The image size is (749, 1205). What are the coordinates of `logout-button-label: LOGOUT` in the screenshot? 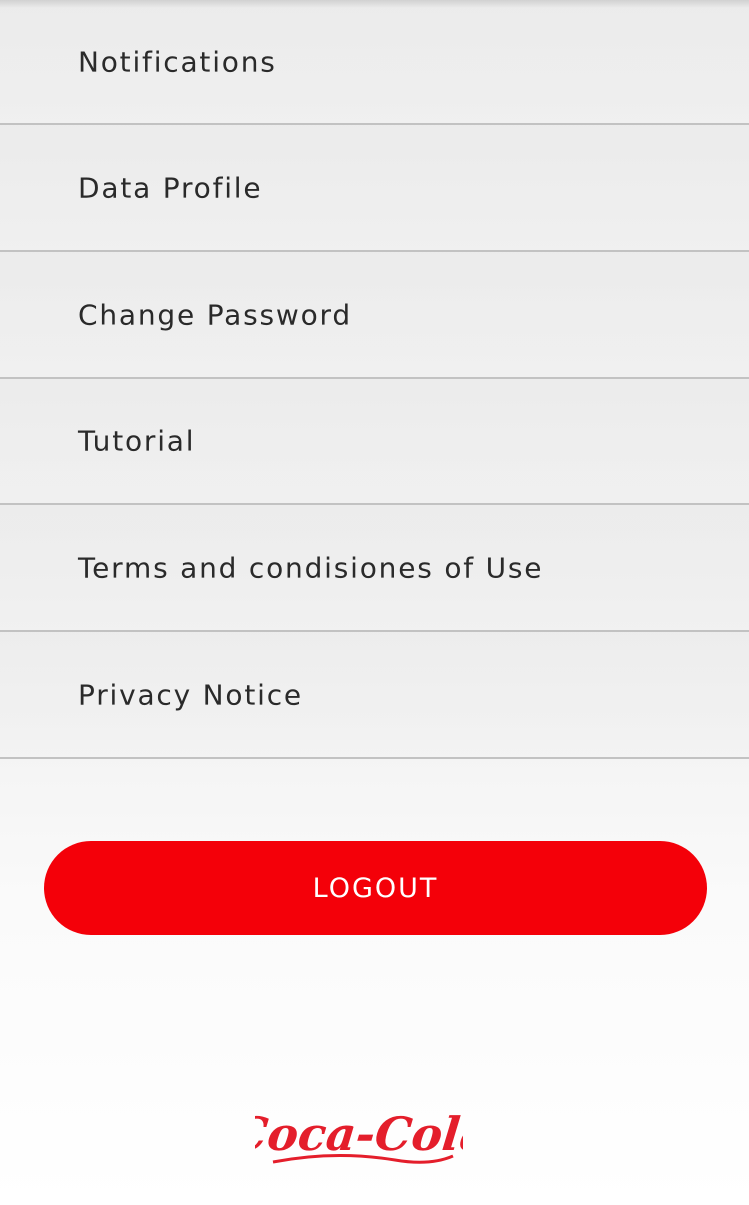 It's located at (375, 888).